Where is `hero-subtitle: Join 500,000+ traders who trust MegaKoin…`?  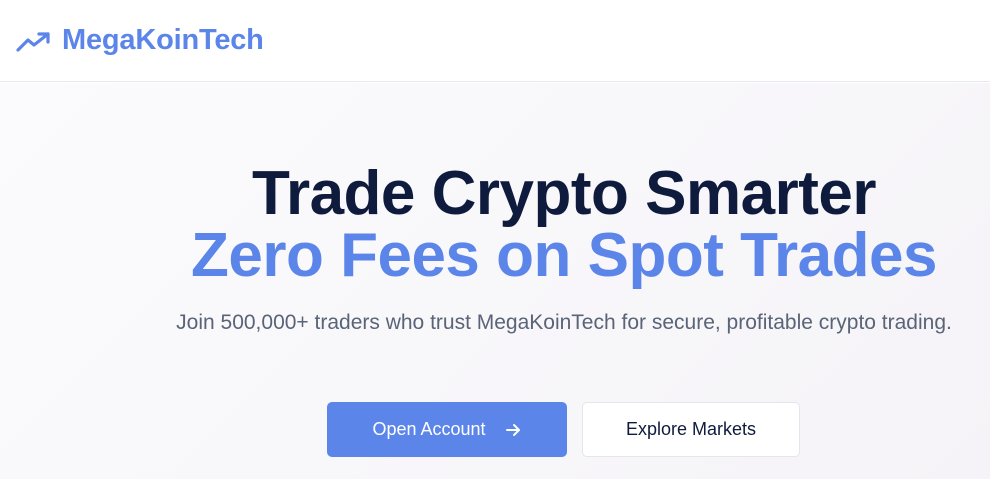
hero-subtitle: Join 500,000+ traders who trust MegaKoin… is located at coordinates (564, 322).